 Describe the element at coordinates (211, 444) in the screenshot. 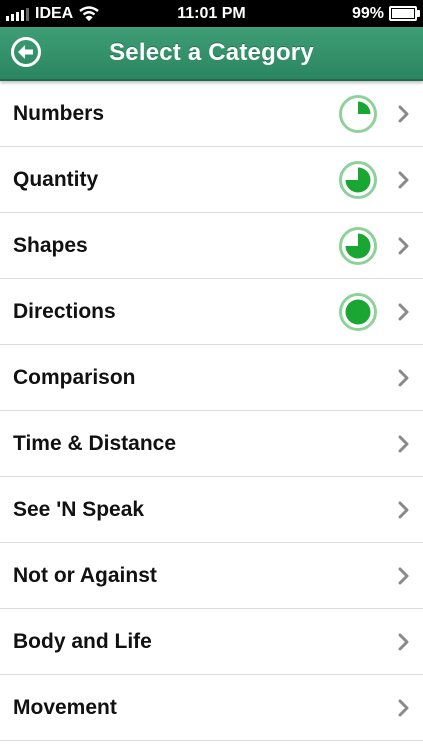

I see `category-item: Time & Distance` at that location.